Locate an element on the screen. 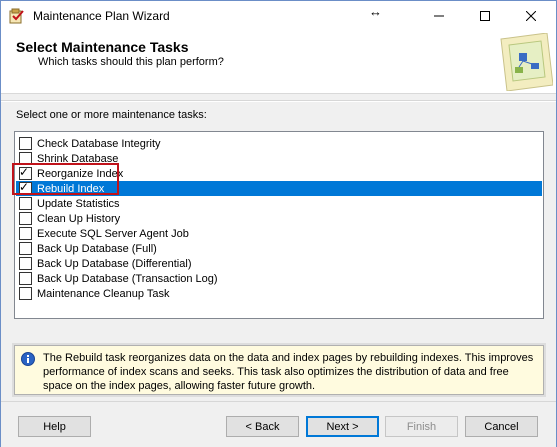 The width and height of the screenshot is (557, 447). wizard-app-icon is located at coordinates (16, 16).